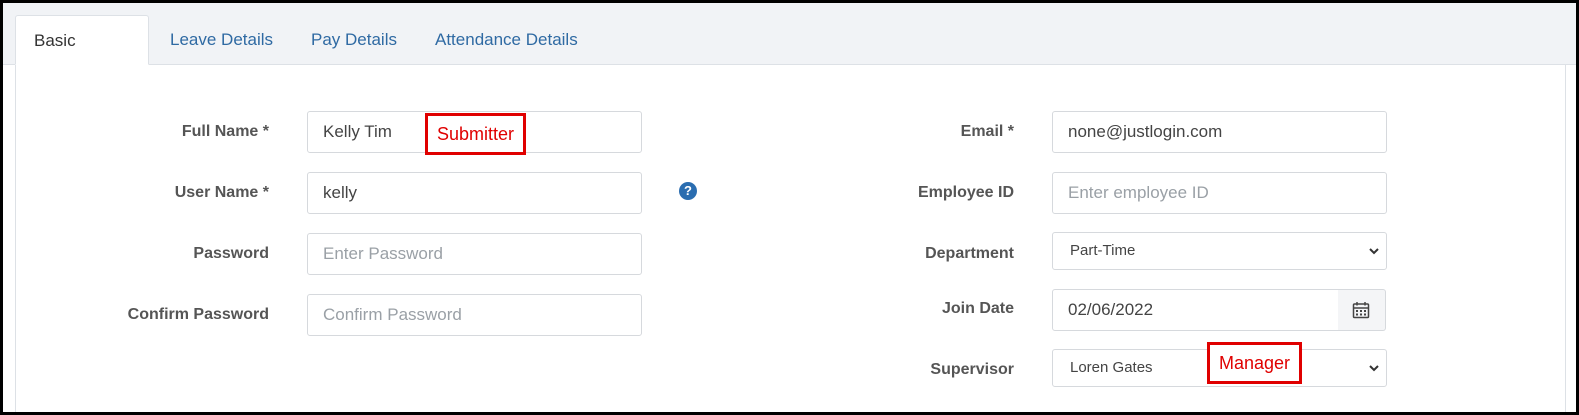  What do you see at coordinates (198, 314) in the screenshot?
I see `confirm-password-label: Confirm Password` at bounding box center [198, 314].